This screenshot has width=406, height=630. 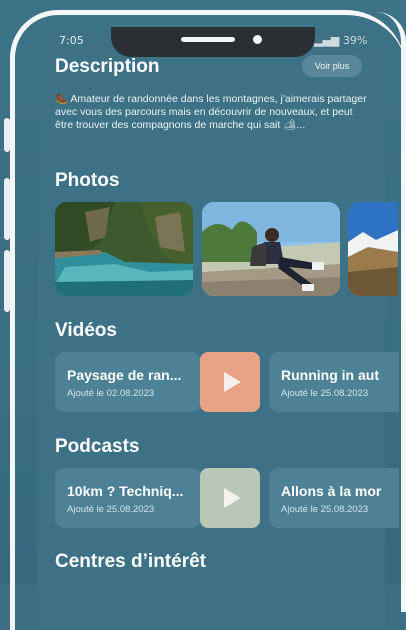 What do you see at coordinates (130, 561) in the screenshot?
I see `interests-heading: Centres d’intérêt` at bounding box center [130, 561].